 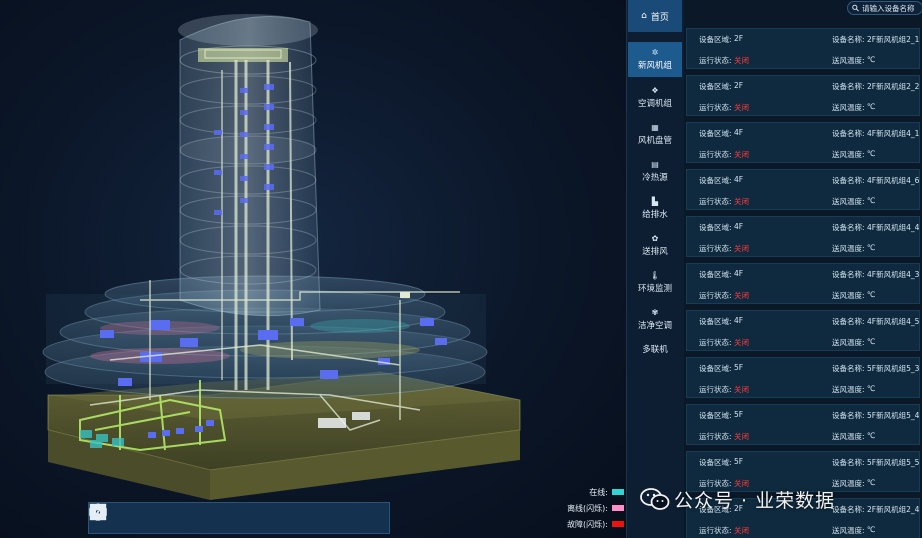 I want to click on area-value: 2F, so click(x=739, y=85).